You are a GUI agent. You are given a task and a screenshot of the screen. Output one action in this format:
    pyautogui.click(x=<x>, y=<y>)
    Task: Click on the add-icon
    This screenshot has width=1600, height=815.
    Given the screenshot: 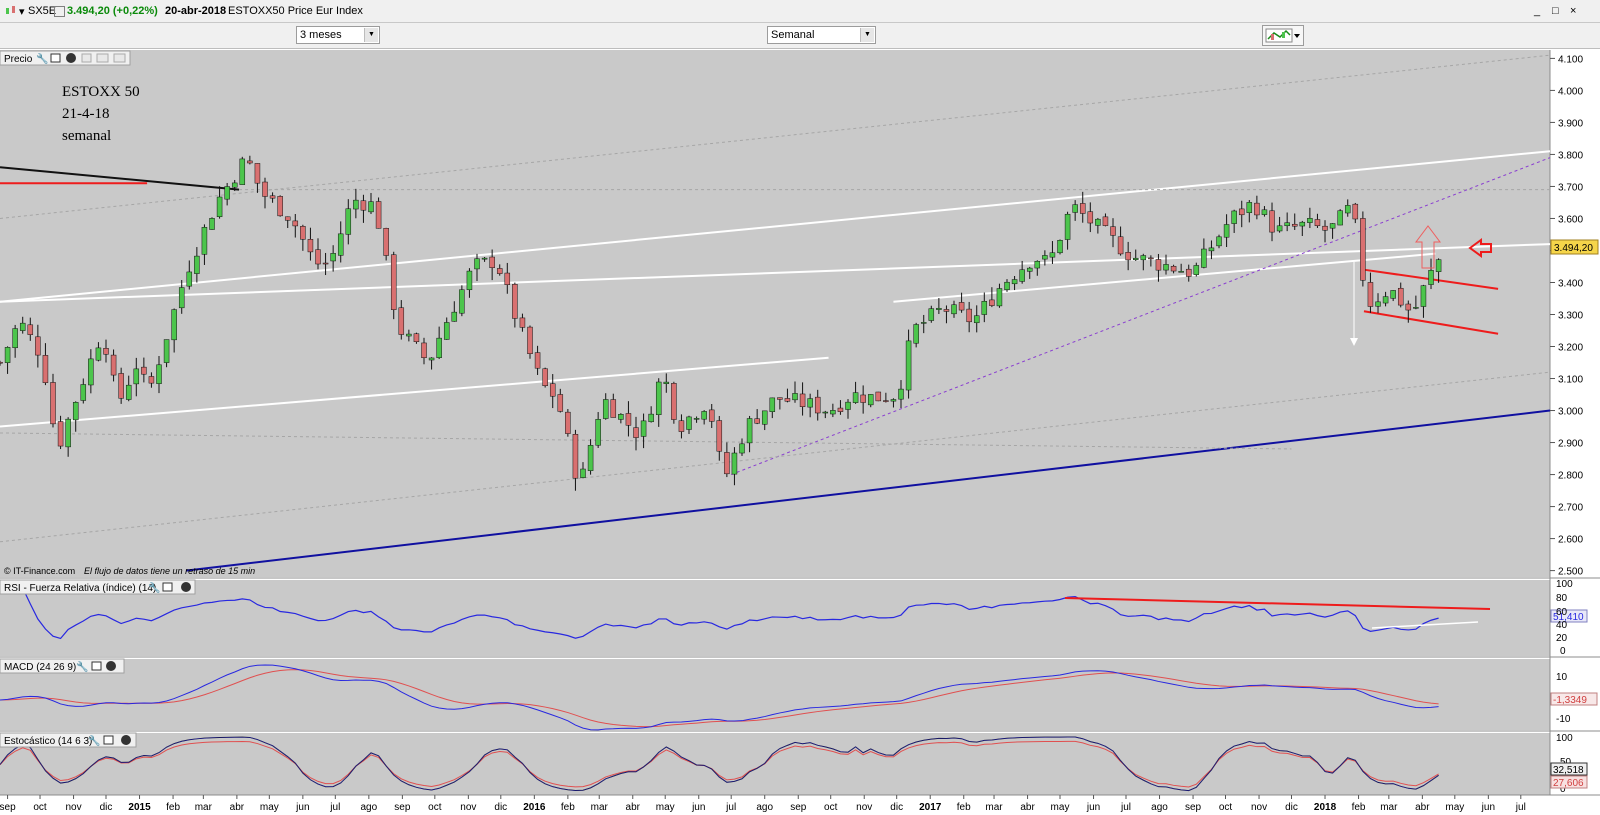 What is the action you would take?
    pyautogui.click(x=86, y=58)
    